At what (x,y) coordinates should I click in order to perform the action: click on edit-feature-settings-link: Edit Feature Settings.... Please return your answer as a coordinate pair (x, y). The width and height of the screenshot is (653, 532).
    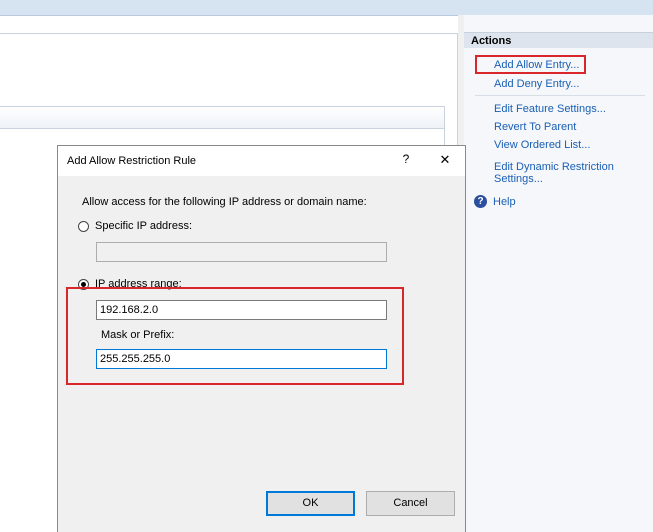
    Looking at the image, I should click on (550, 109).